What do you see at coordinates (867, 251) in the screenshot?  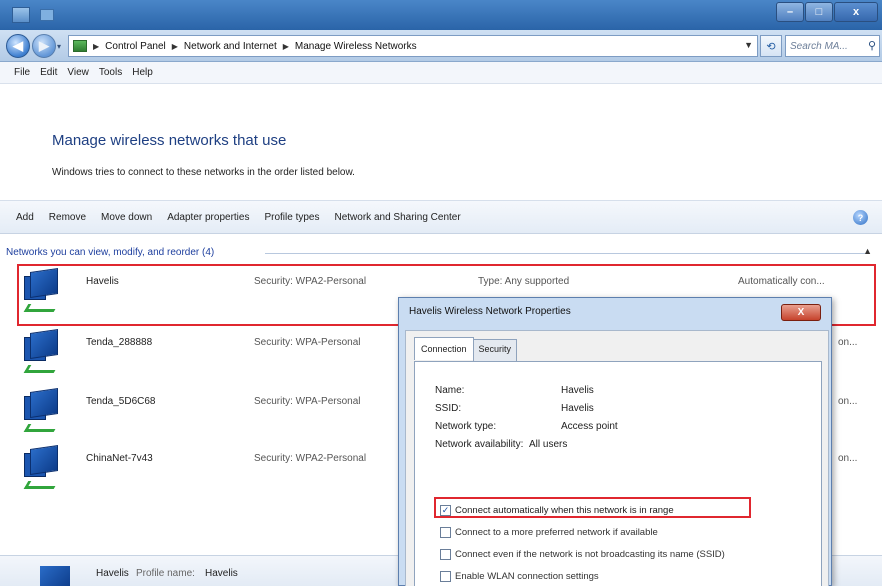 I see `collapse-group-icon: ▲` at bounding box center [867, 251].